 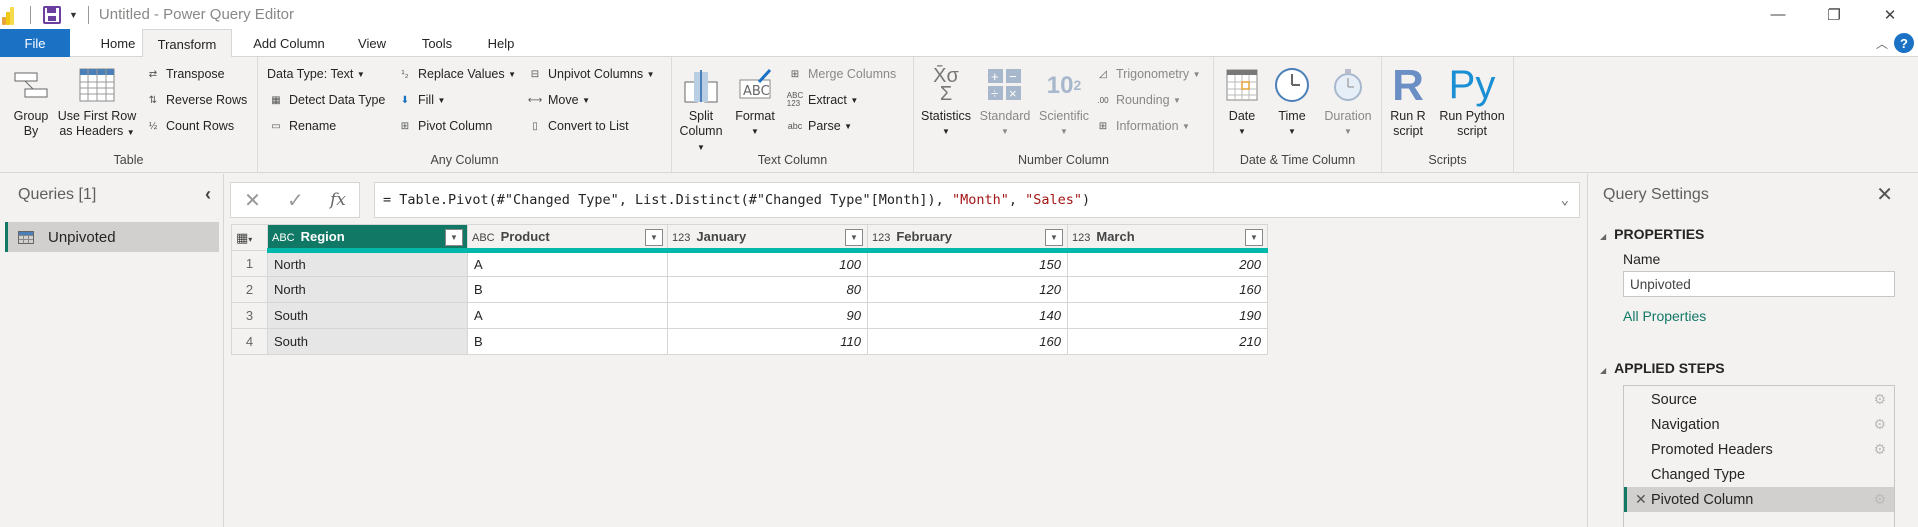 I want to click on statistics-button: X̄σ Σ Statistics ▼, so click(x=946, y=101).